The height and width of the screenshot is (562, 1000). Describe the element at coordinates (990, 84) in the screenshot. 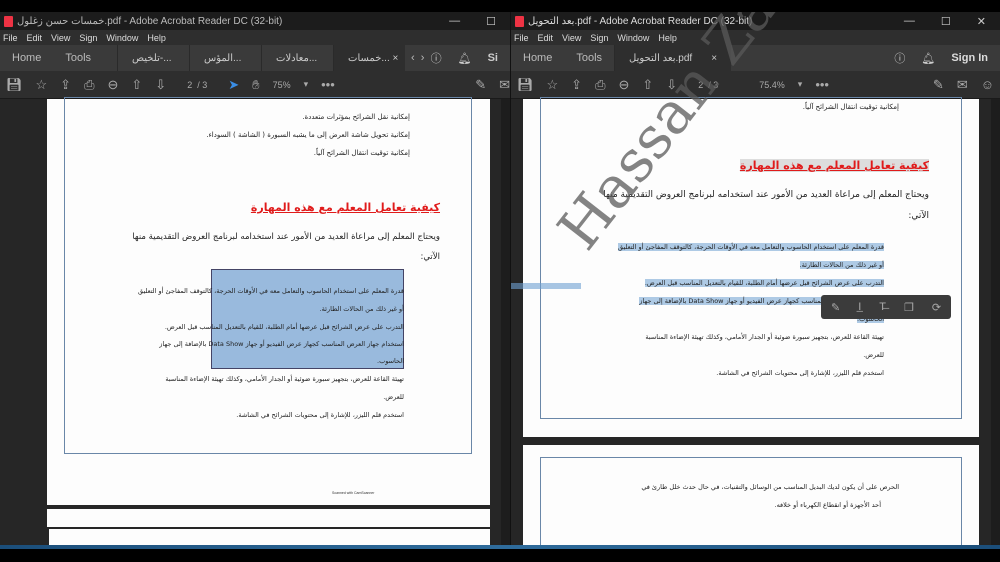

I see `add-user-icon: ☺` at that location.